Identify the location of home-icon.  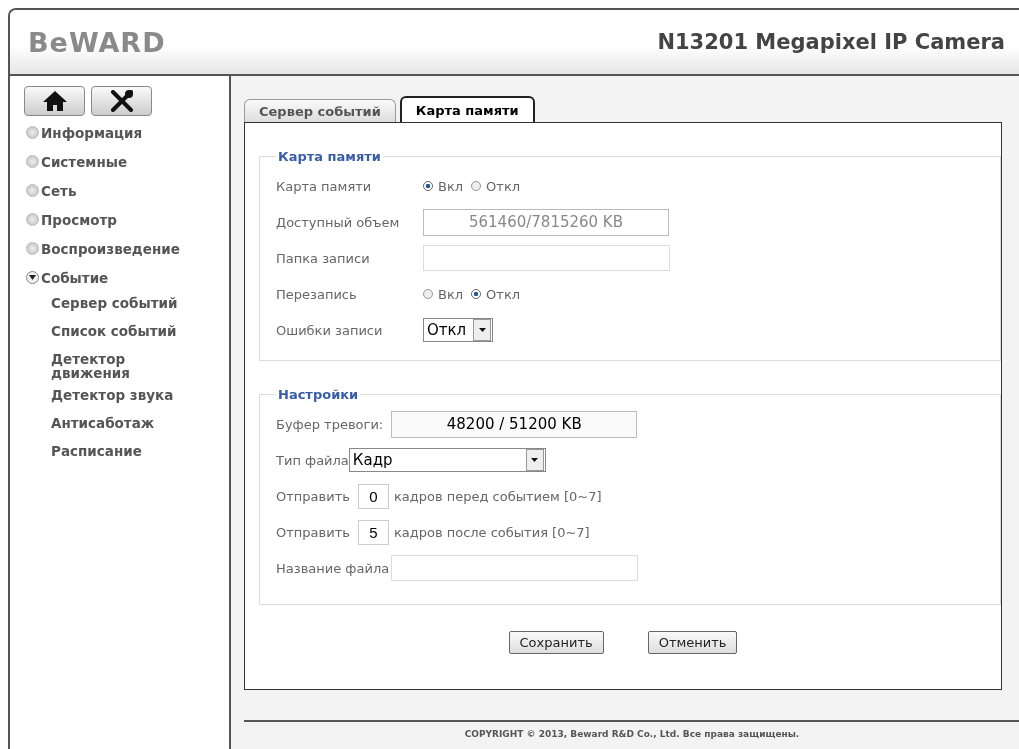
(54, 101).